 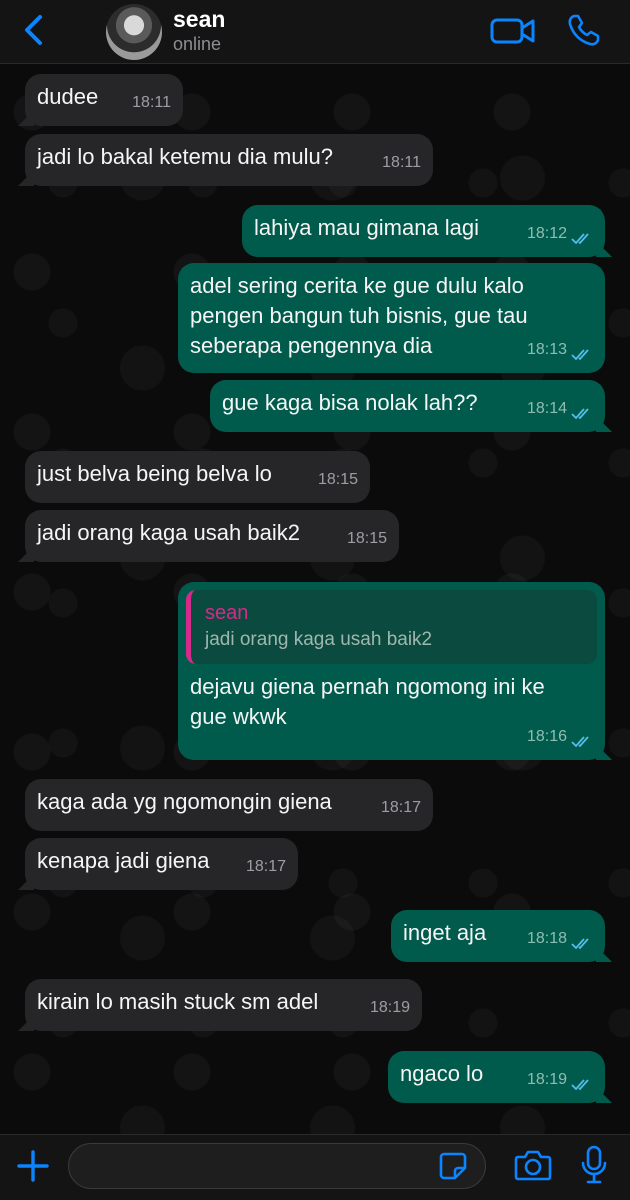 What do you see at coordinates (35, 30) in the screenshot?
I see `chevron-left-icon` at bounding box center [35, 30].